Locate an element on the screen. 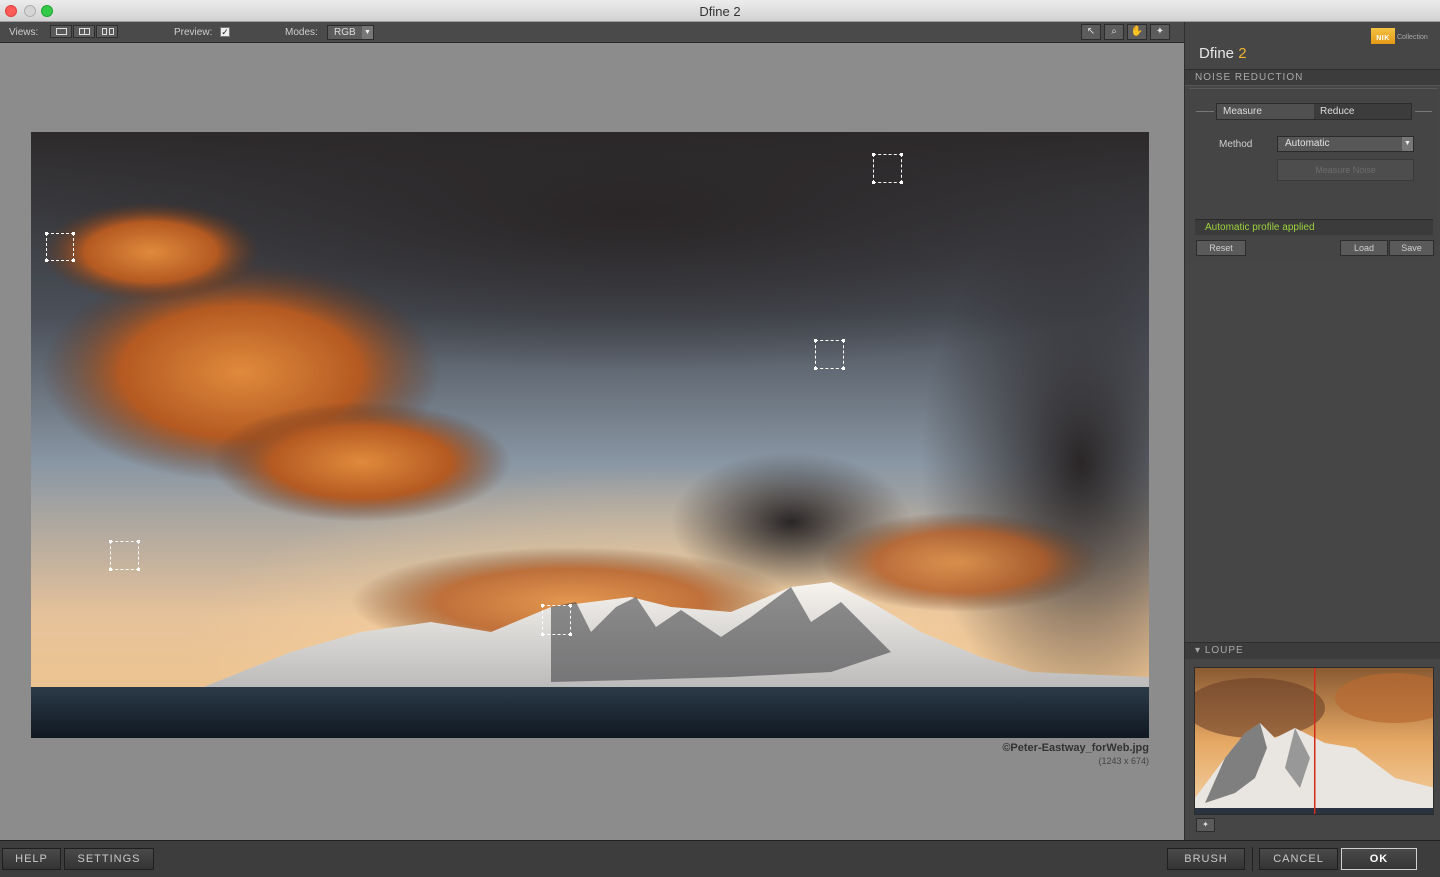 This screenshot has height=877, width=1440. pointer-tool-button: ↖ is located at coordinates (1091, 32).